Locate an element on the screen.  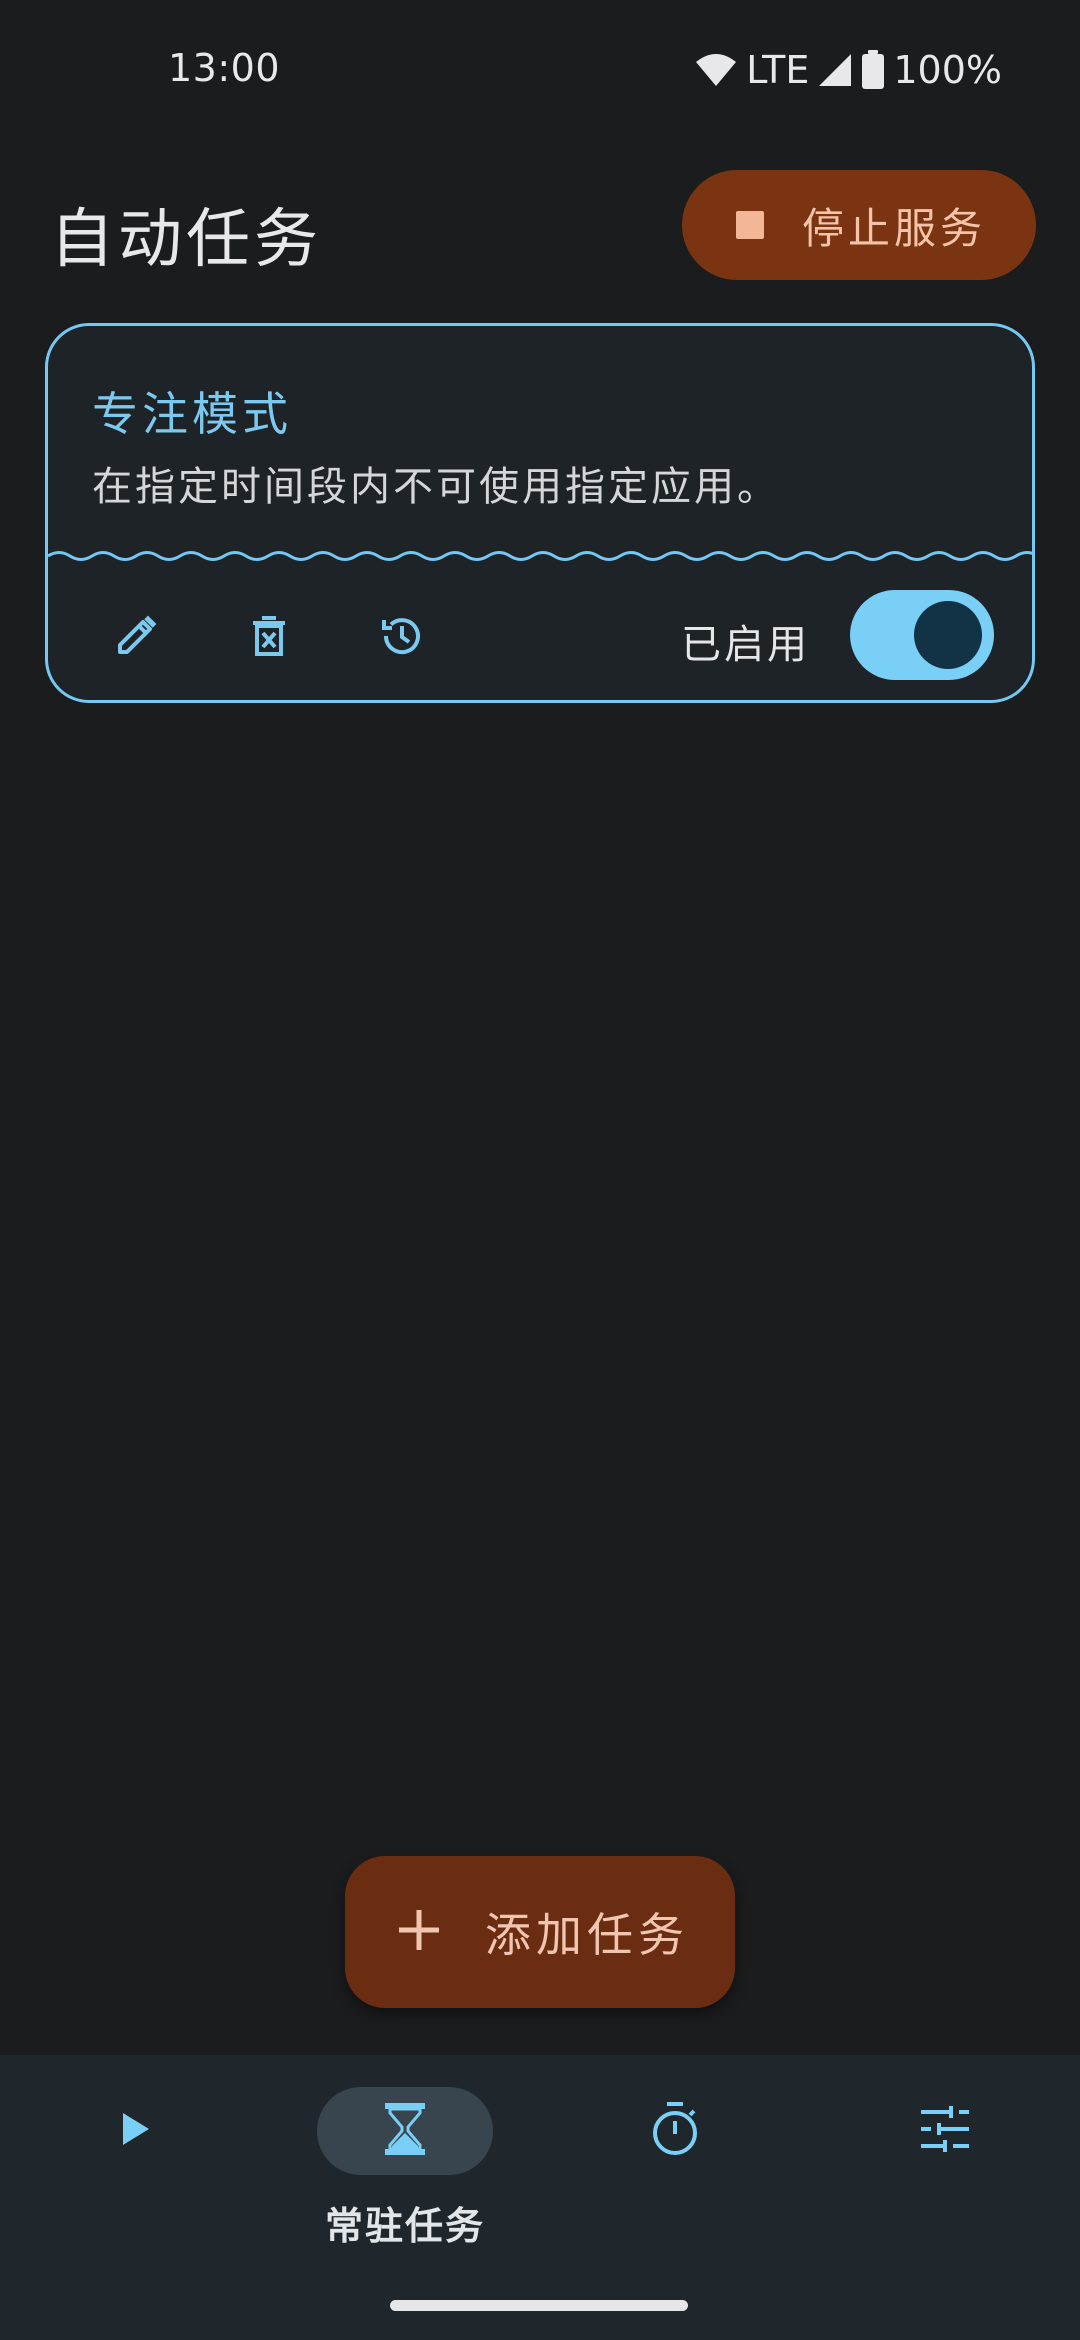
cell-signal-icon is located at coordinates (835, 70).